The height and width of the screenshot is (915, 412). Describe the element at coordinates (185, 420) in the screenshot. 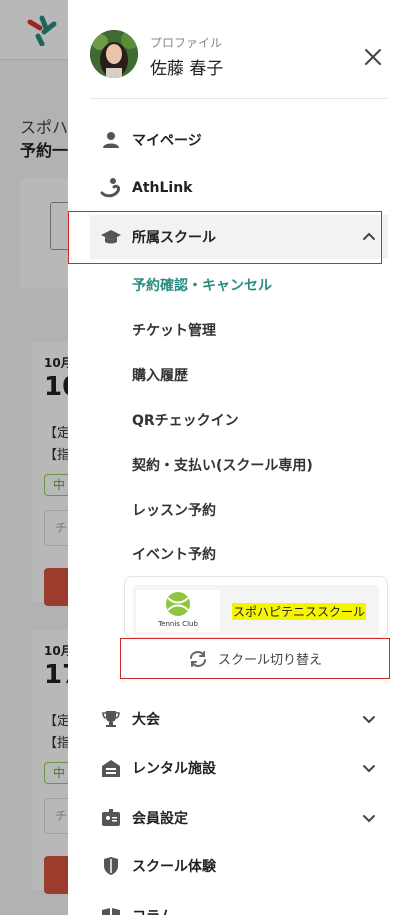

I see `submenu-qr-checkin: QRチェックイン` at that location.